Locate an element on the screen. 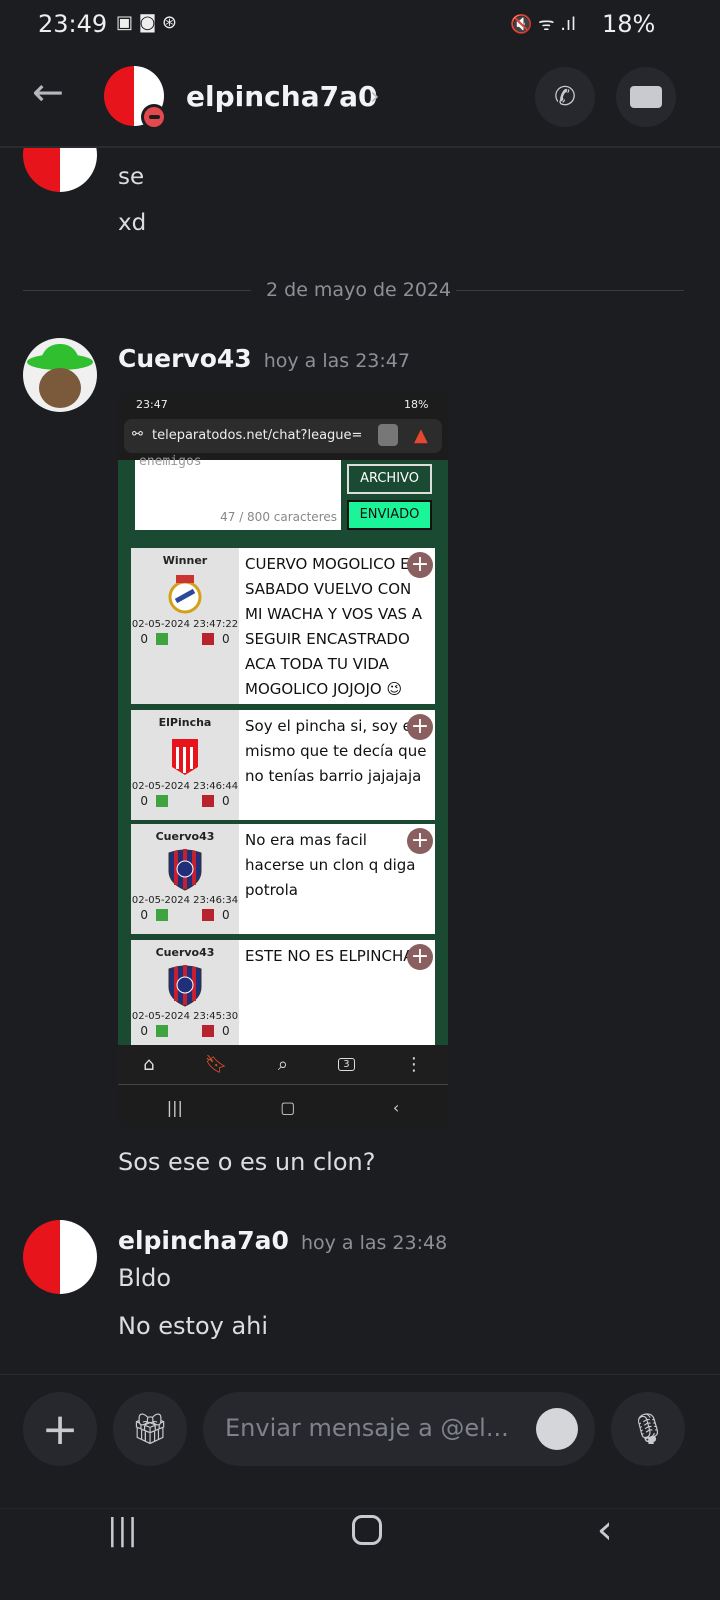 Image resolution: width=720 pixels, height=1600 pixels. emoji-icon is located at coordinates (557, 1429).